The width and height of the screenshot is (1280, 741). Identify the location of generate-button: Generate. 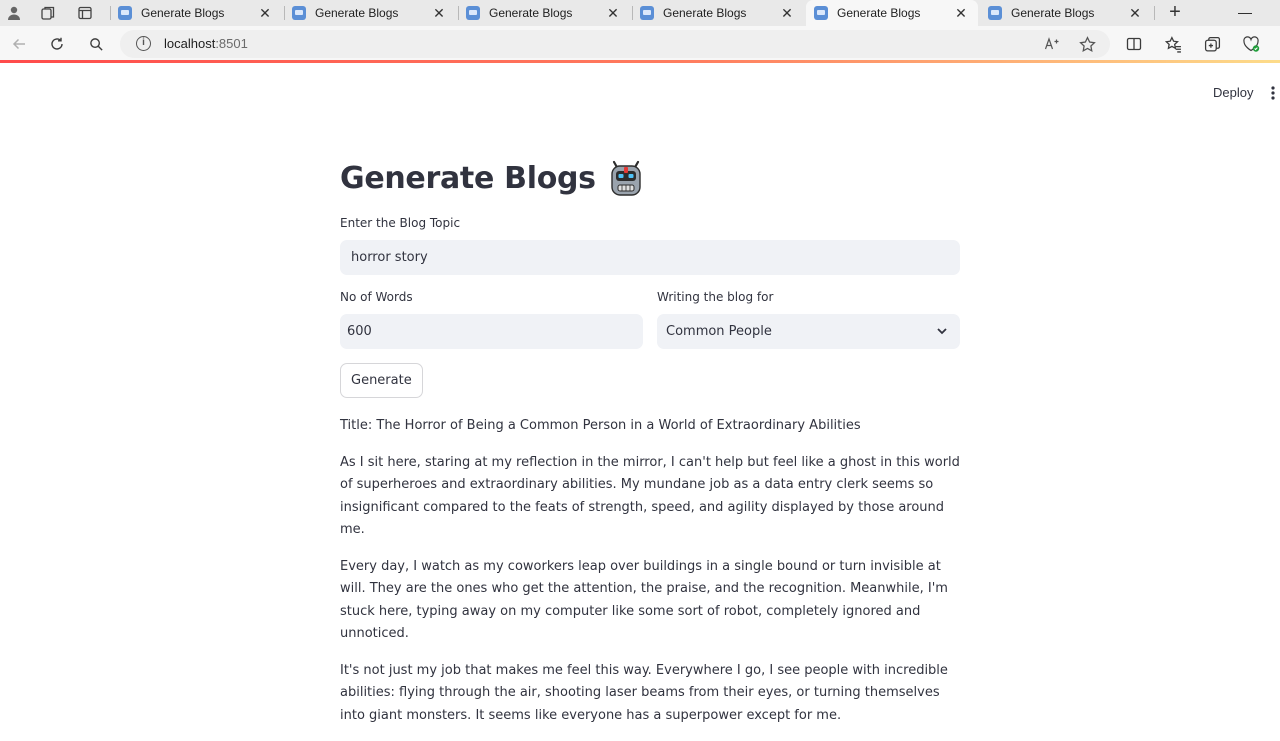
(381, 380).